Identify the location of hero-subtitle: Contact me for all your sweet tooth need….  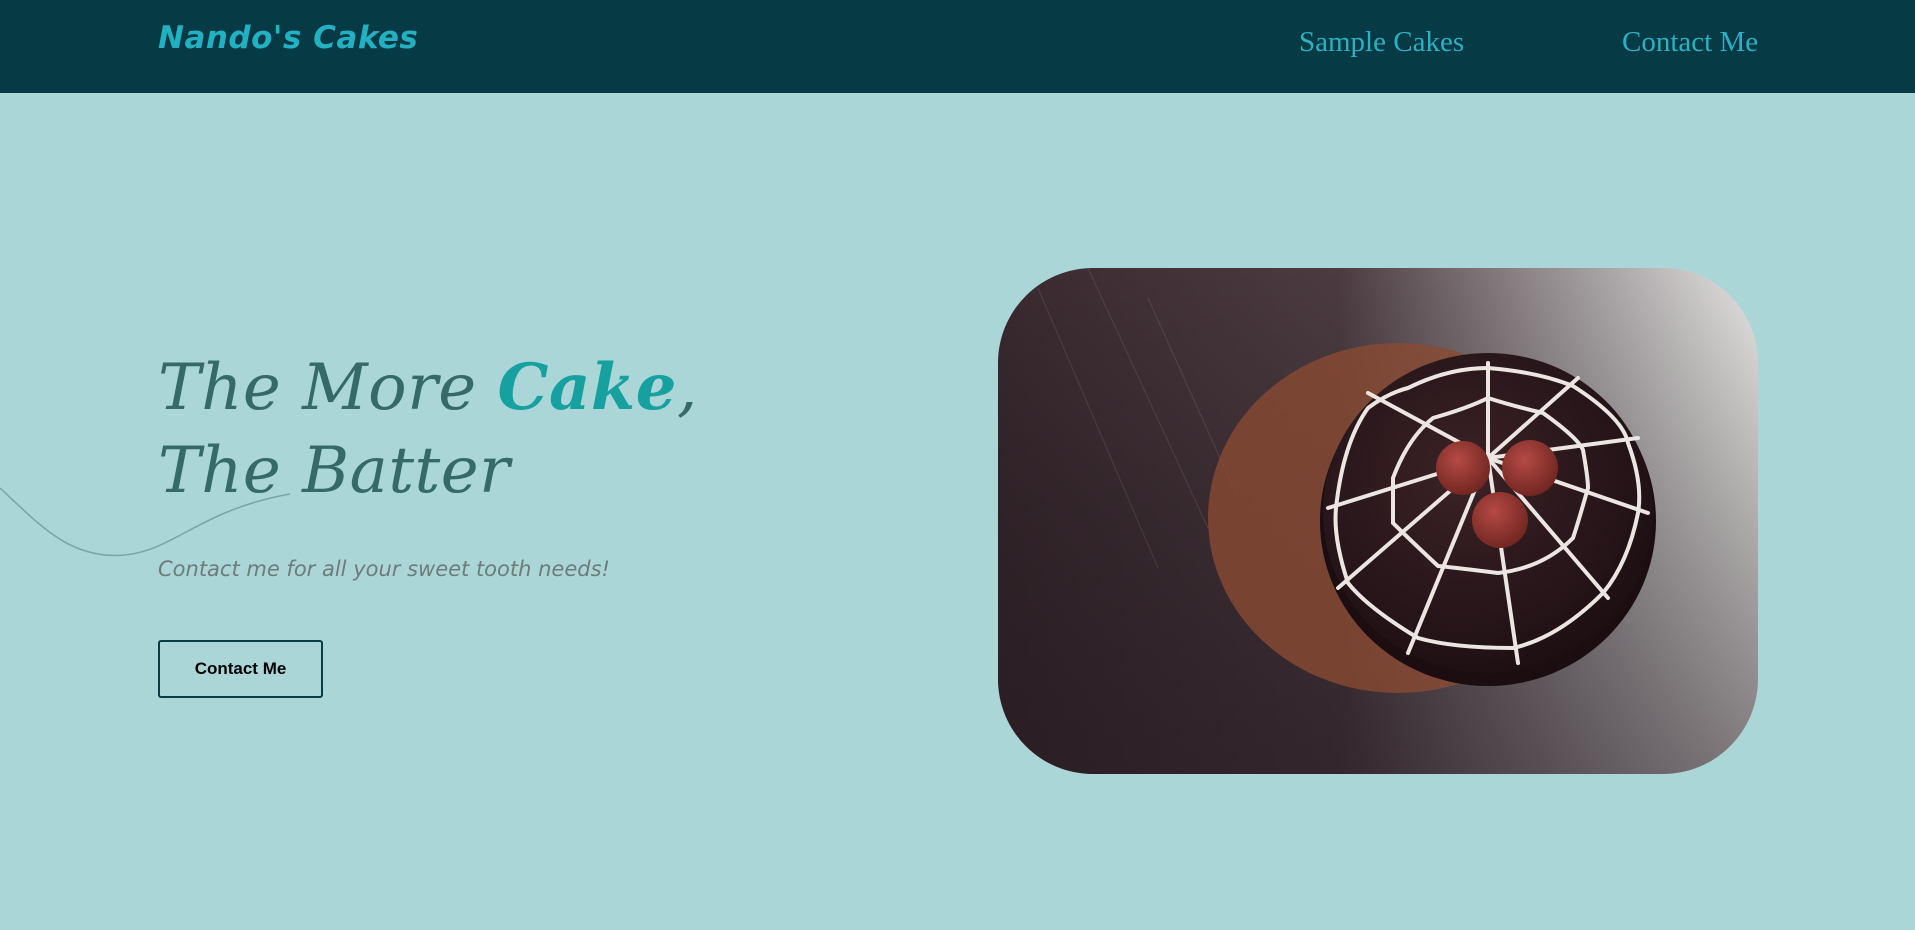
(384, 569).